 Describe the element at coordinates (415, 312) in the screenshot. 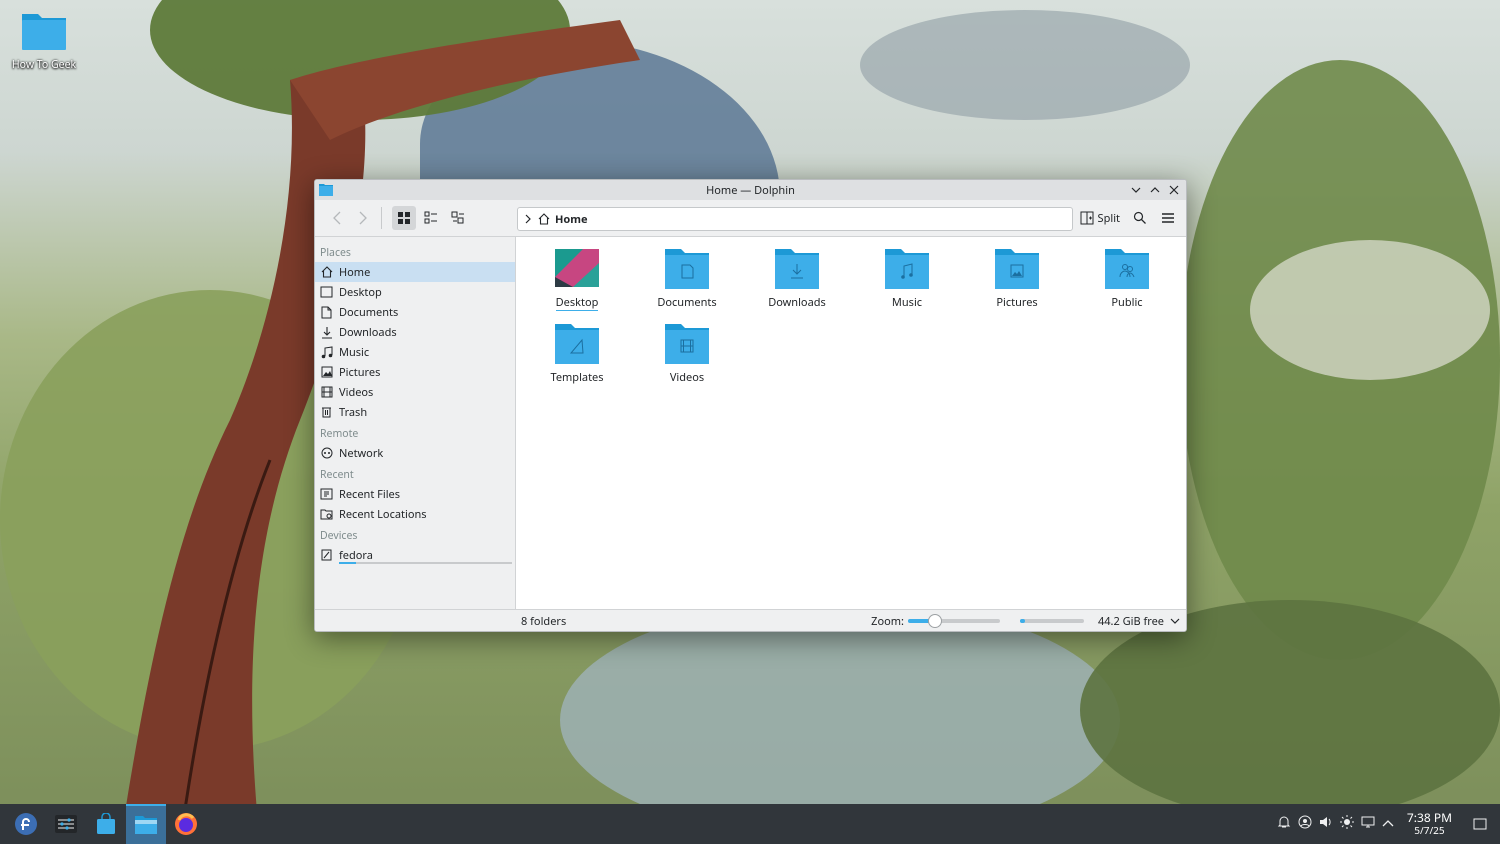

I see `sidebar-item-documents: Documents` at that location.